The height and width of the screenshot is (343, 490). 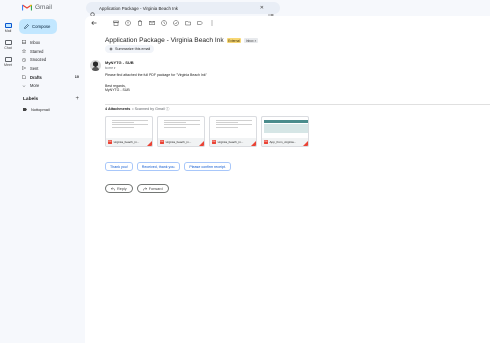 I want to click on labels-heading: Labels +, so click(x=51, y=99).